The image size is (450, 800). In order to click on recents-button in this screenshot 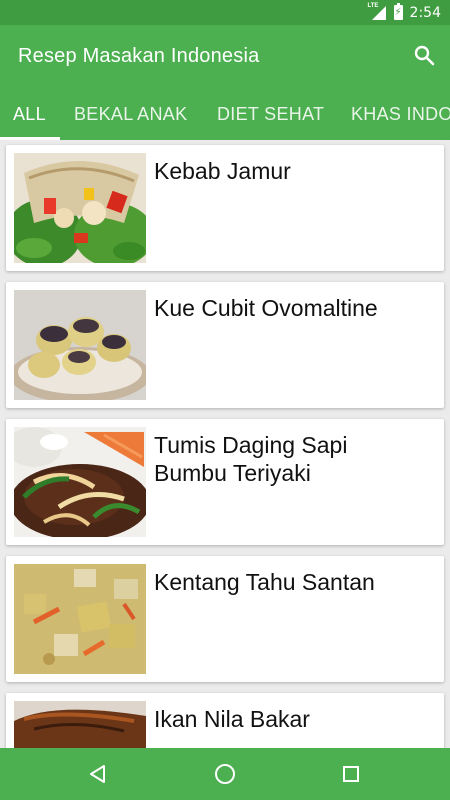, I will do `click(351, 774)`.